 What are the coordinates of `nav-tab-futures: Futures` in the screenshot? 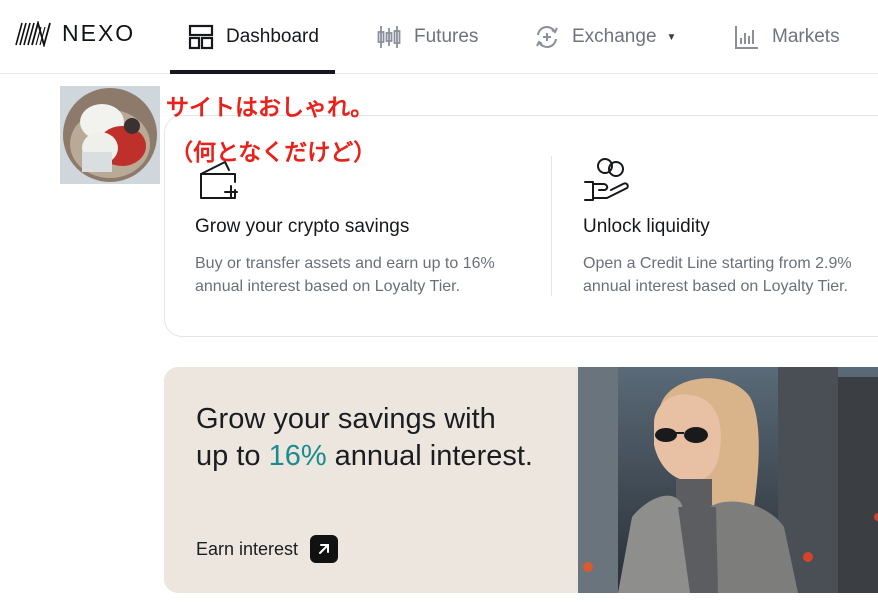 It's located at (427, 37).